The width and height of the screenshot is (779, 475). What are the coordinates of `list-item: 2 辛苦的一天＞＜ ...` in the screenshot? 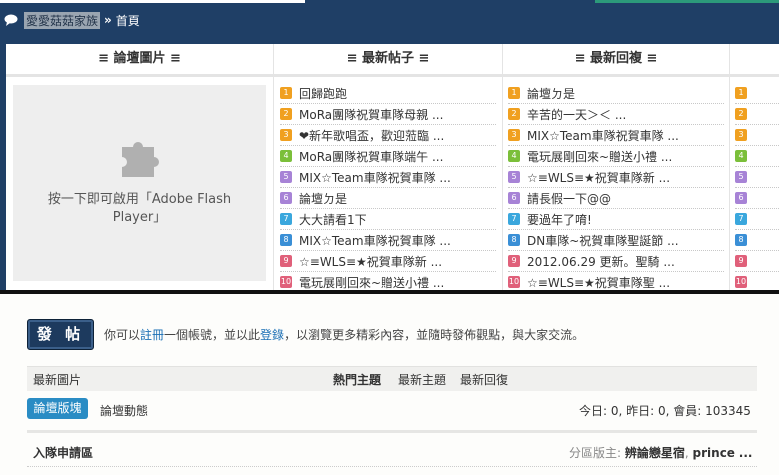 It's located at (616, 114).